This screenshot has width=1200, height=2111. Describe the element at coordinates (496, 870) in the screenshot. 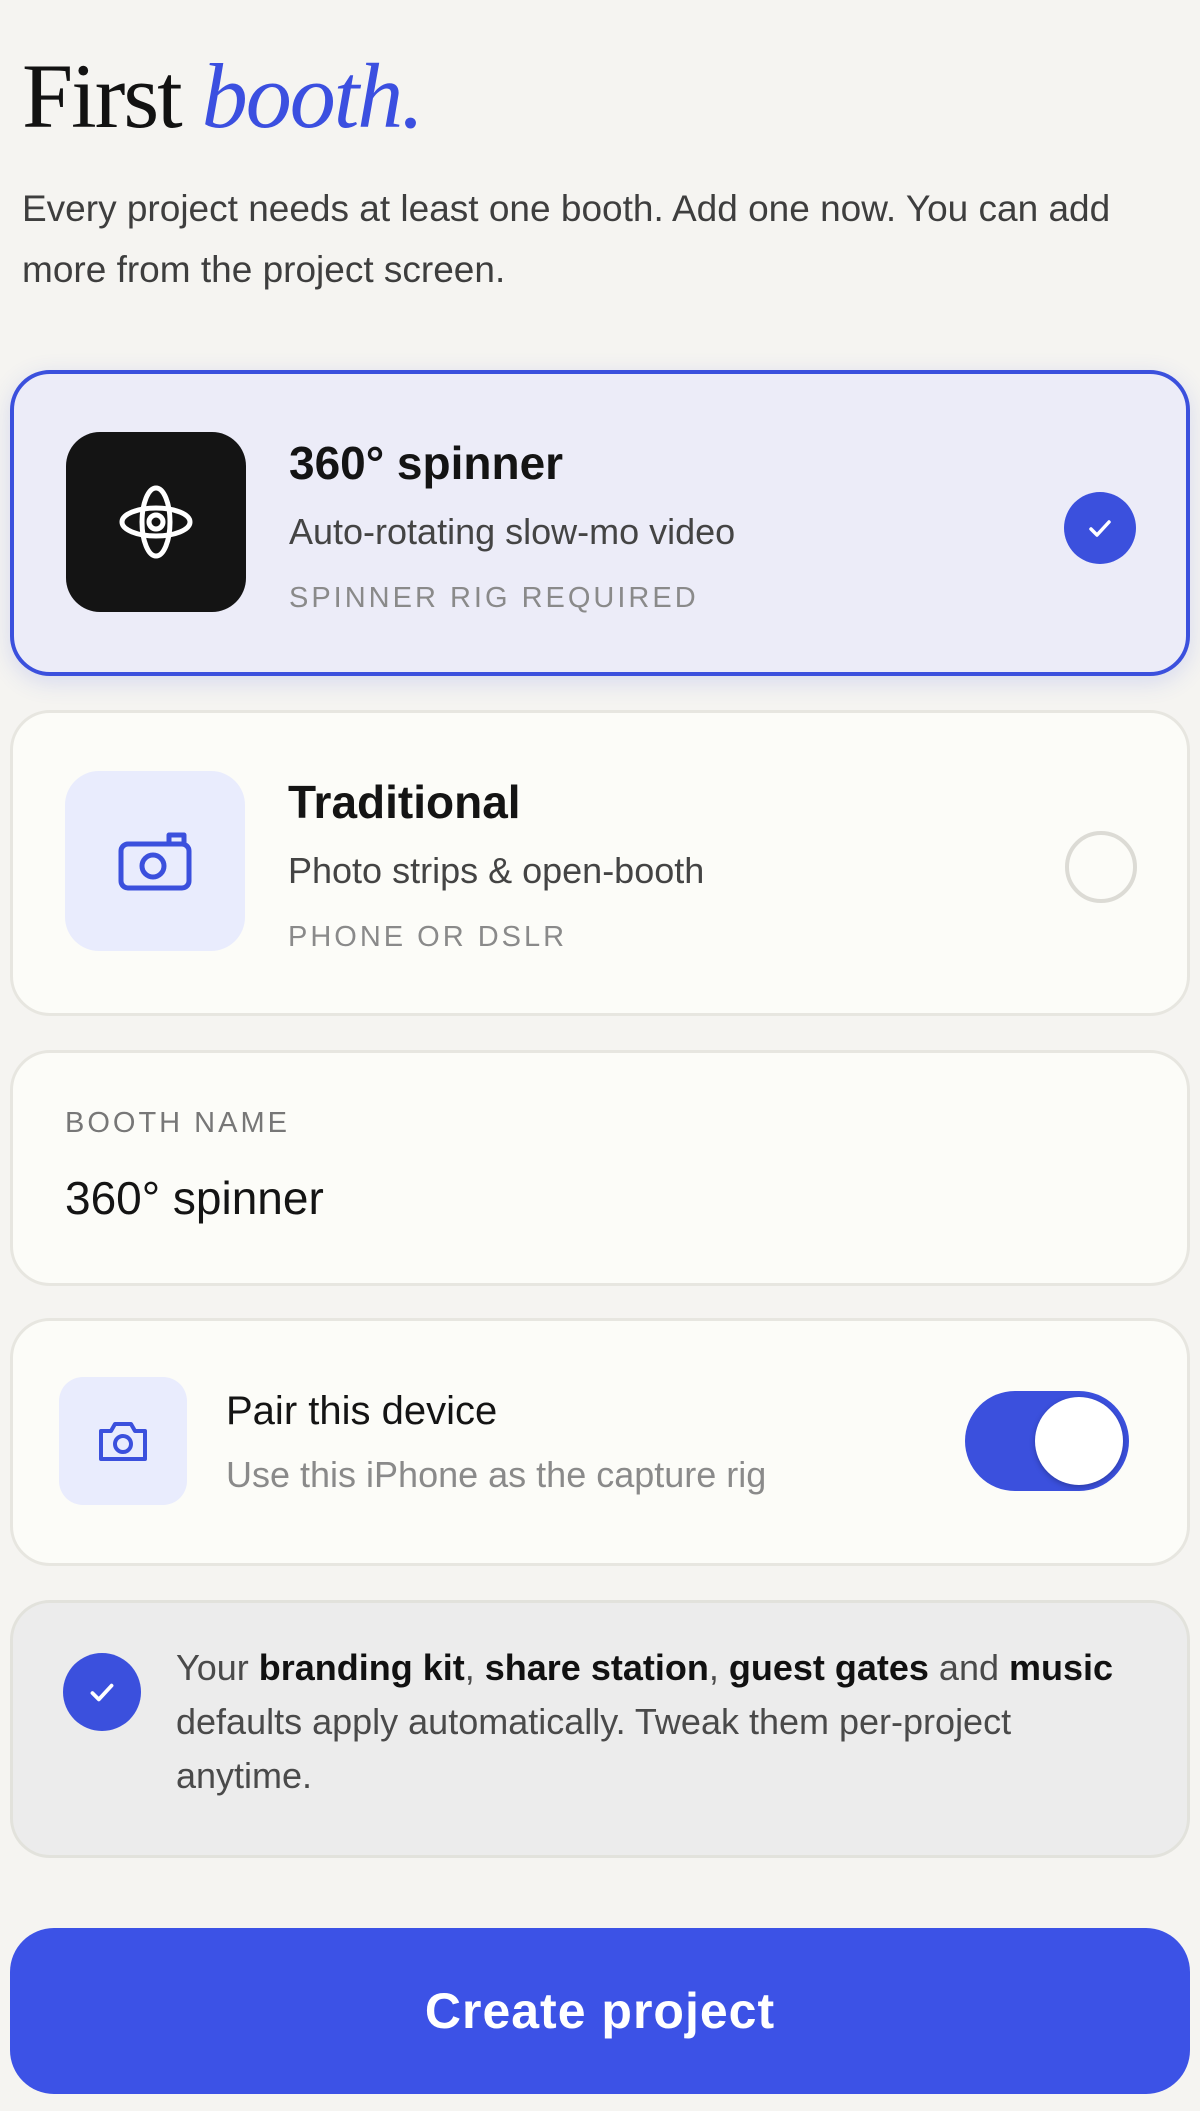

I see `booth-option-description: Photo strips & open-booth` at that location.